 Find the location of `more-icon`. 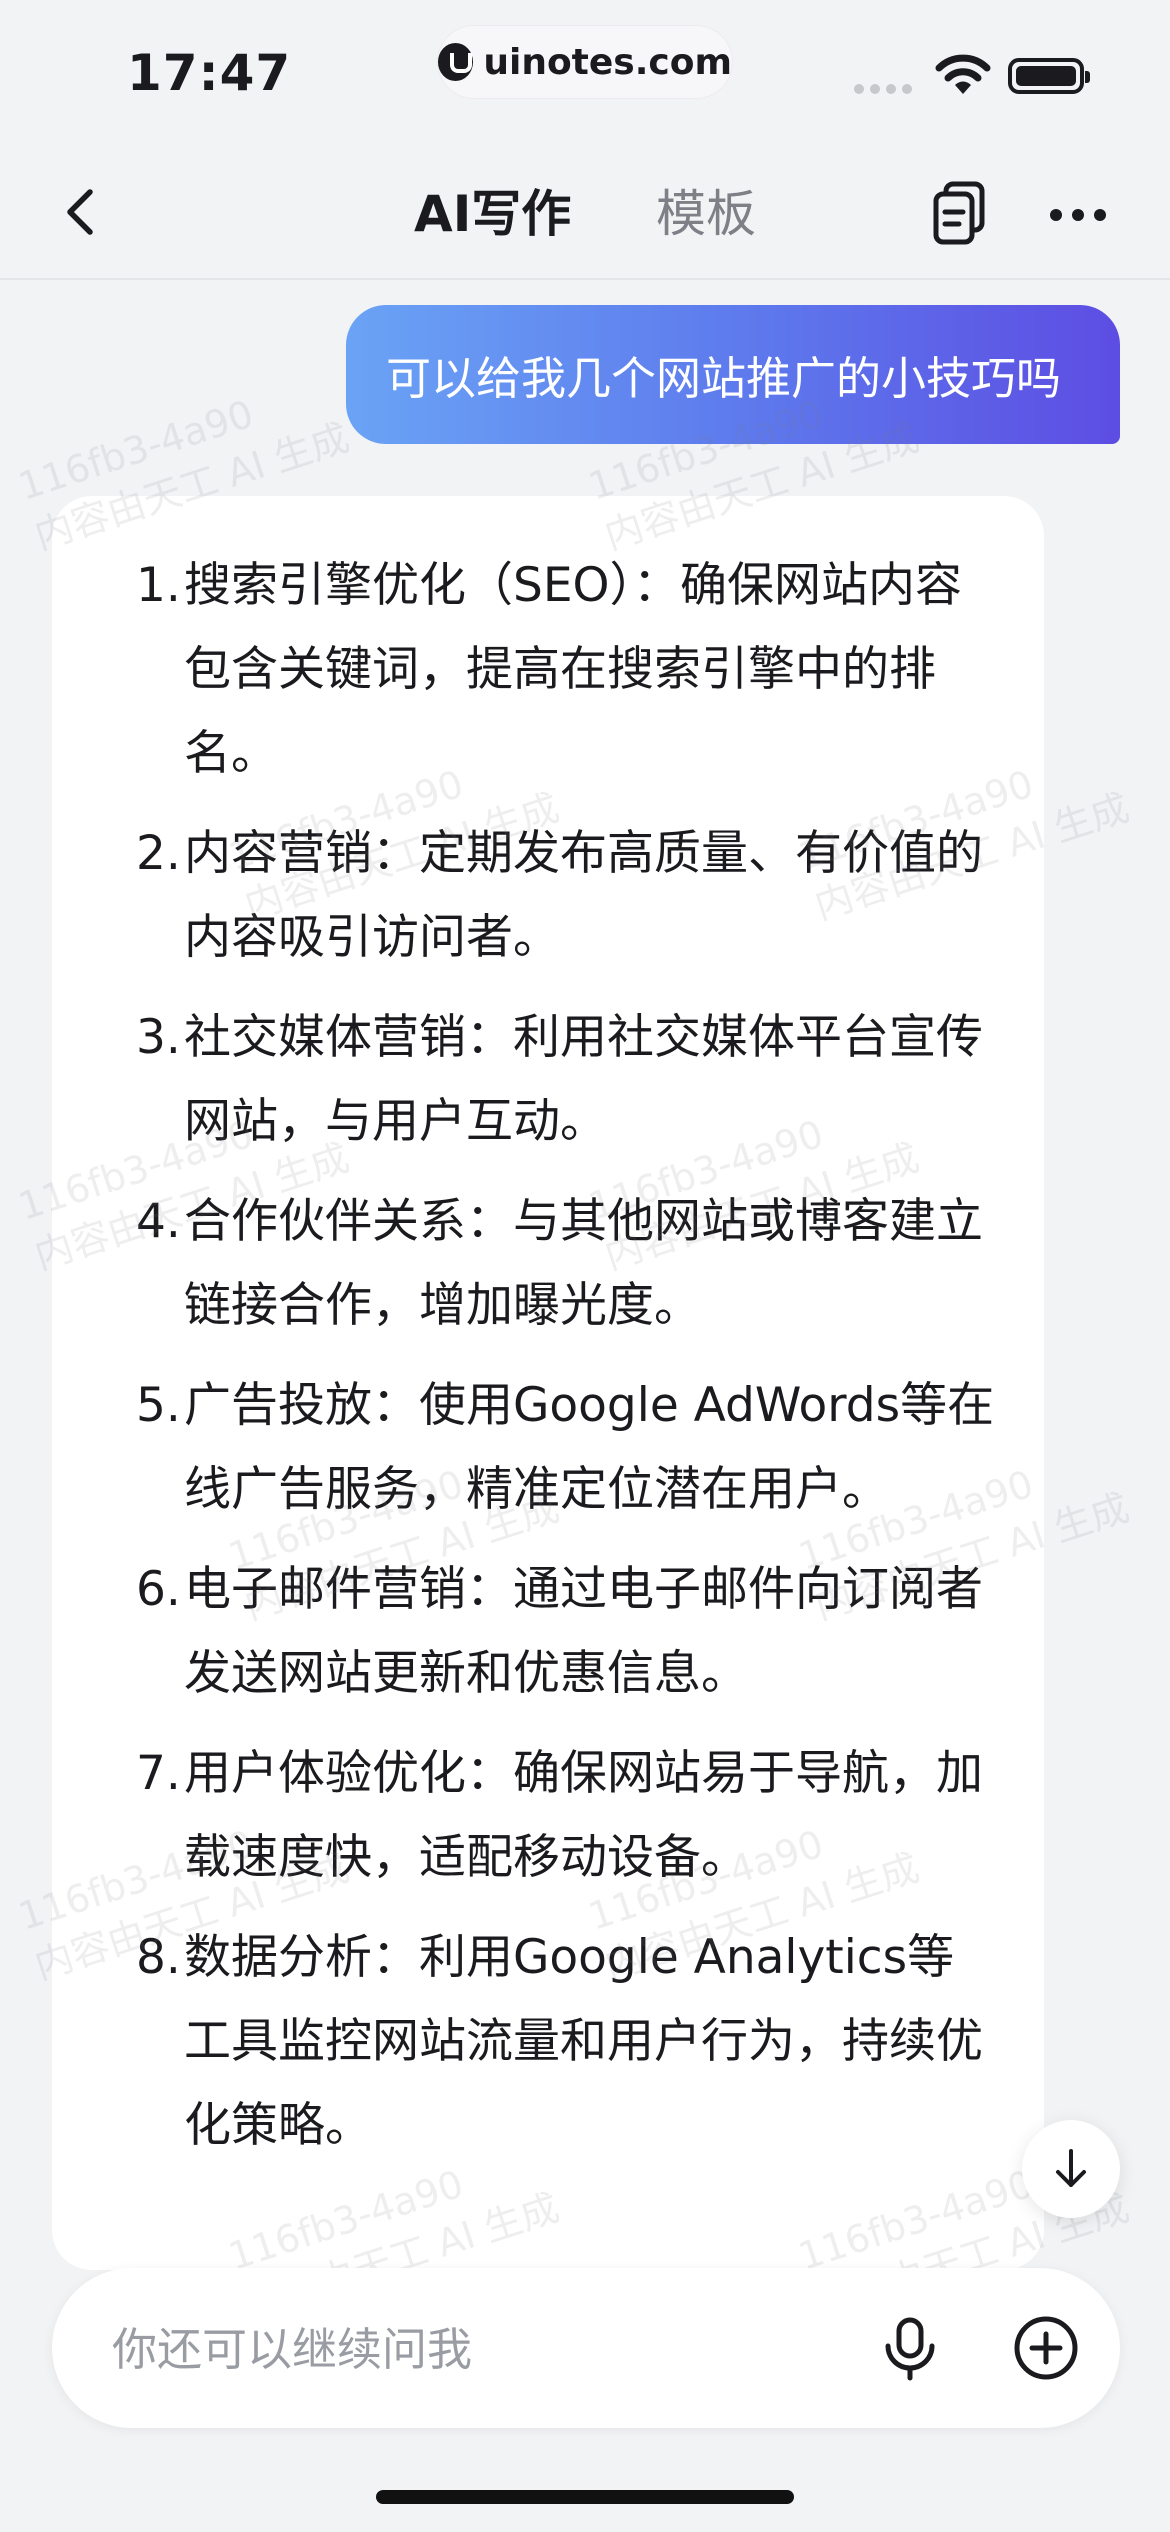

more-icon is located at coordinates (1085, 215).